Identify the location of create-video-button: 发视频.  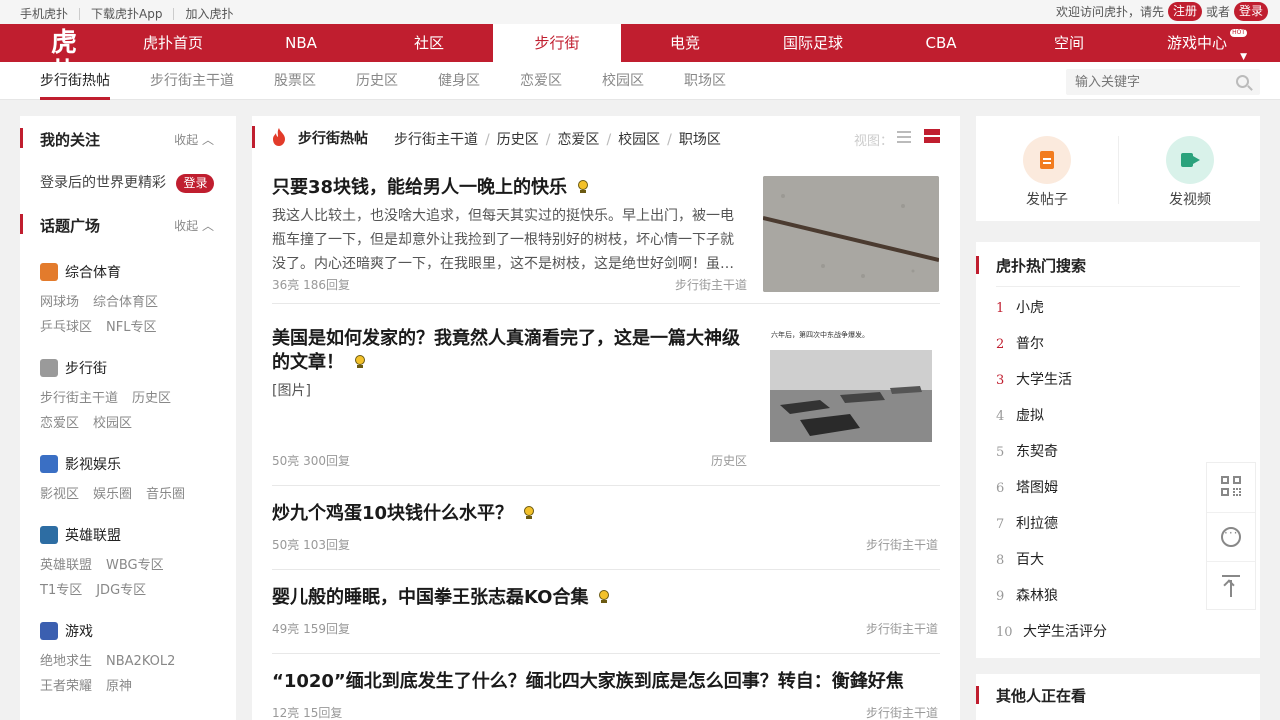
(1190, 172).